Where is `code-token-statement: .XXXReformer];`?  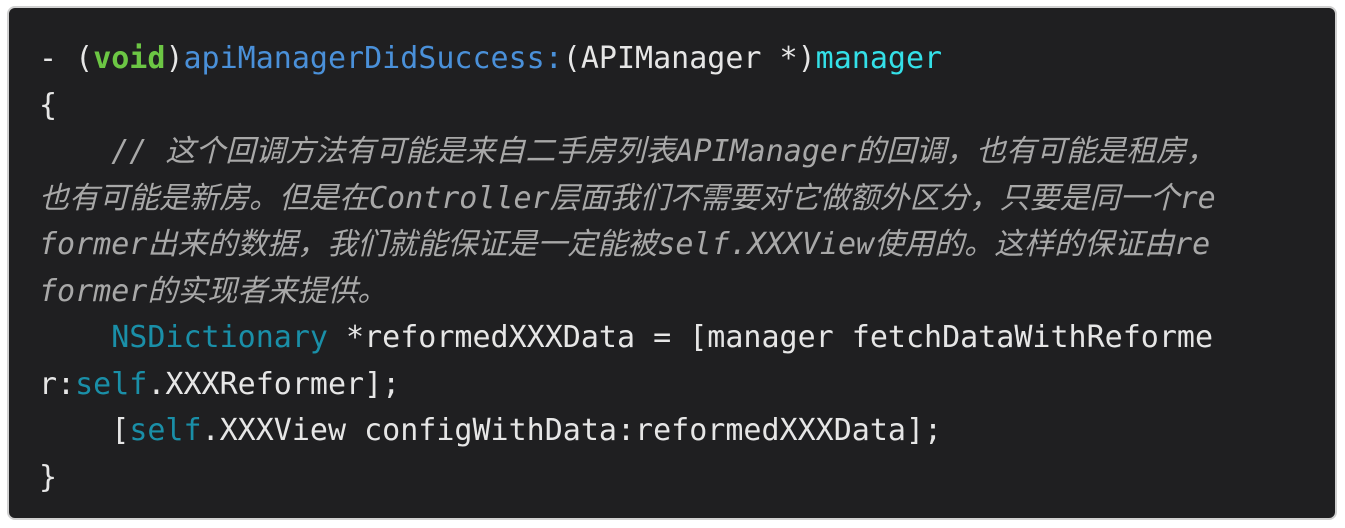
code-token-statement: .XXXReformer]; is located at coordinates (274, 384).